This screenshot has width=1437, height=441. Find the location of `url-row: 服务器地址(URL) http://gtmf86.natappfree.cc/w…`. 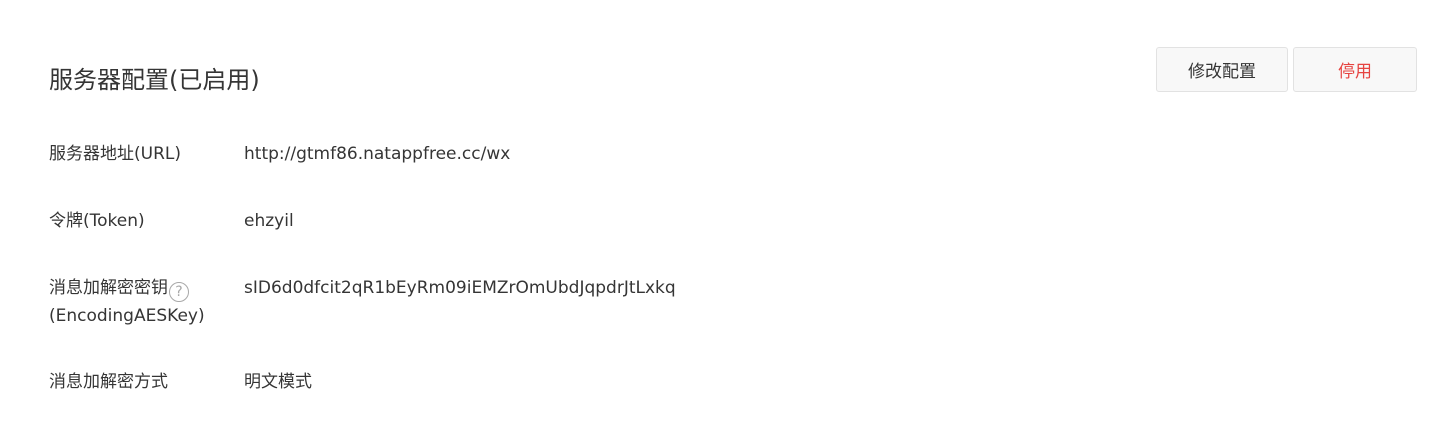

url-row: 服务器地址(URL) http://gtmf86.natappfree.cc/w… is located at coordinates (699, 154).